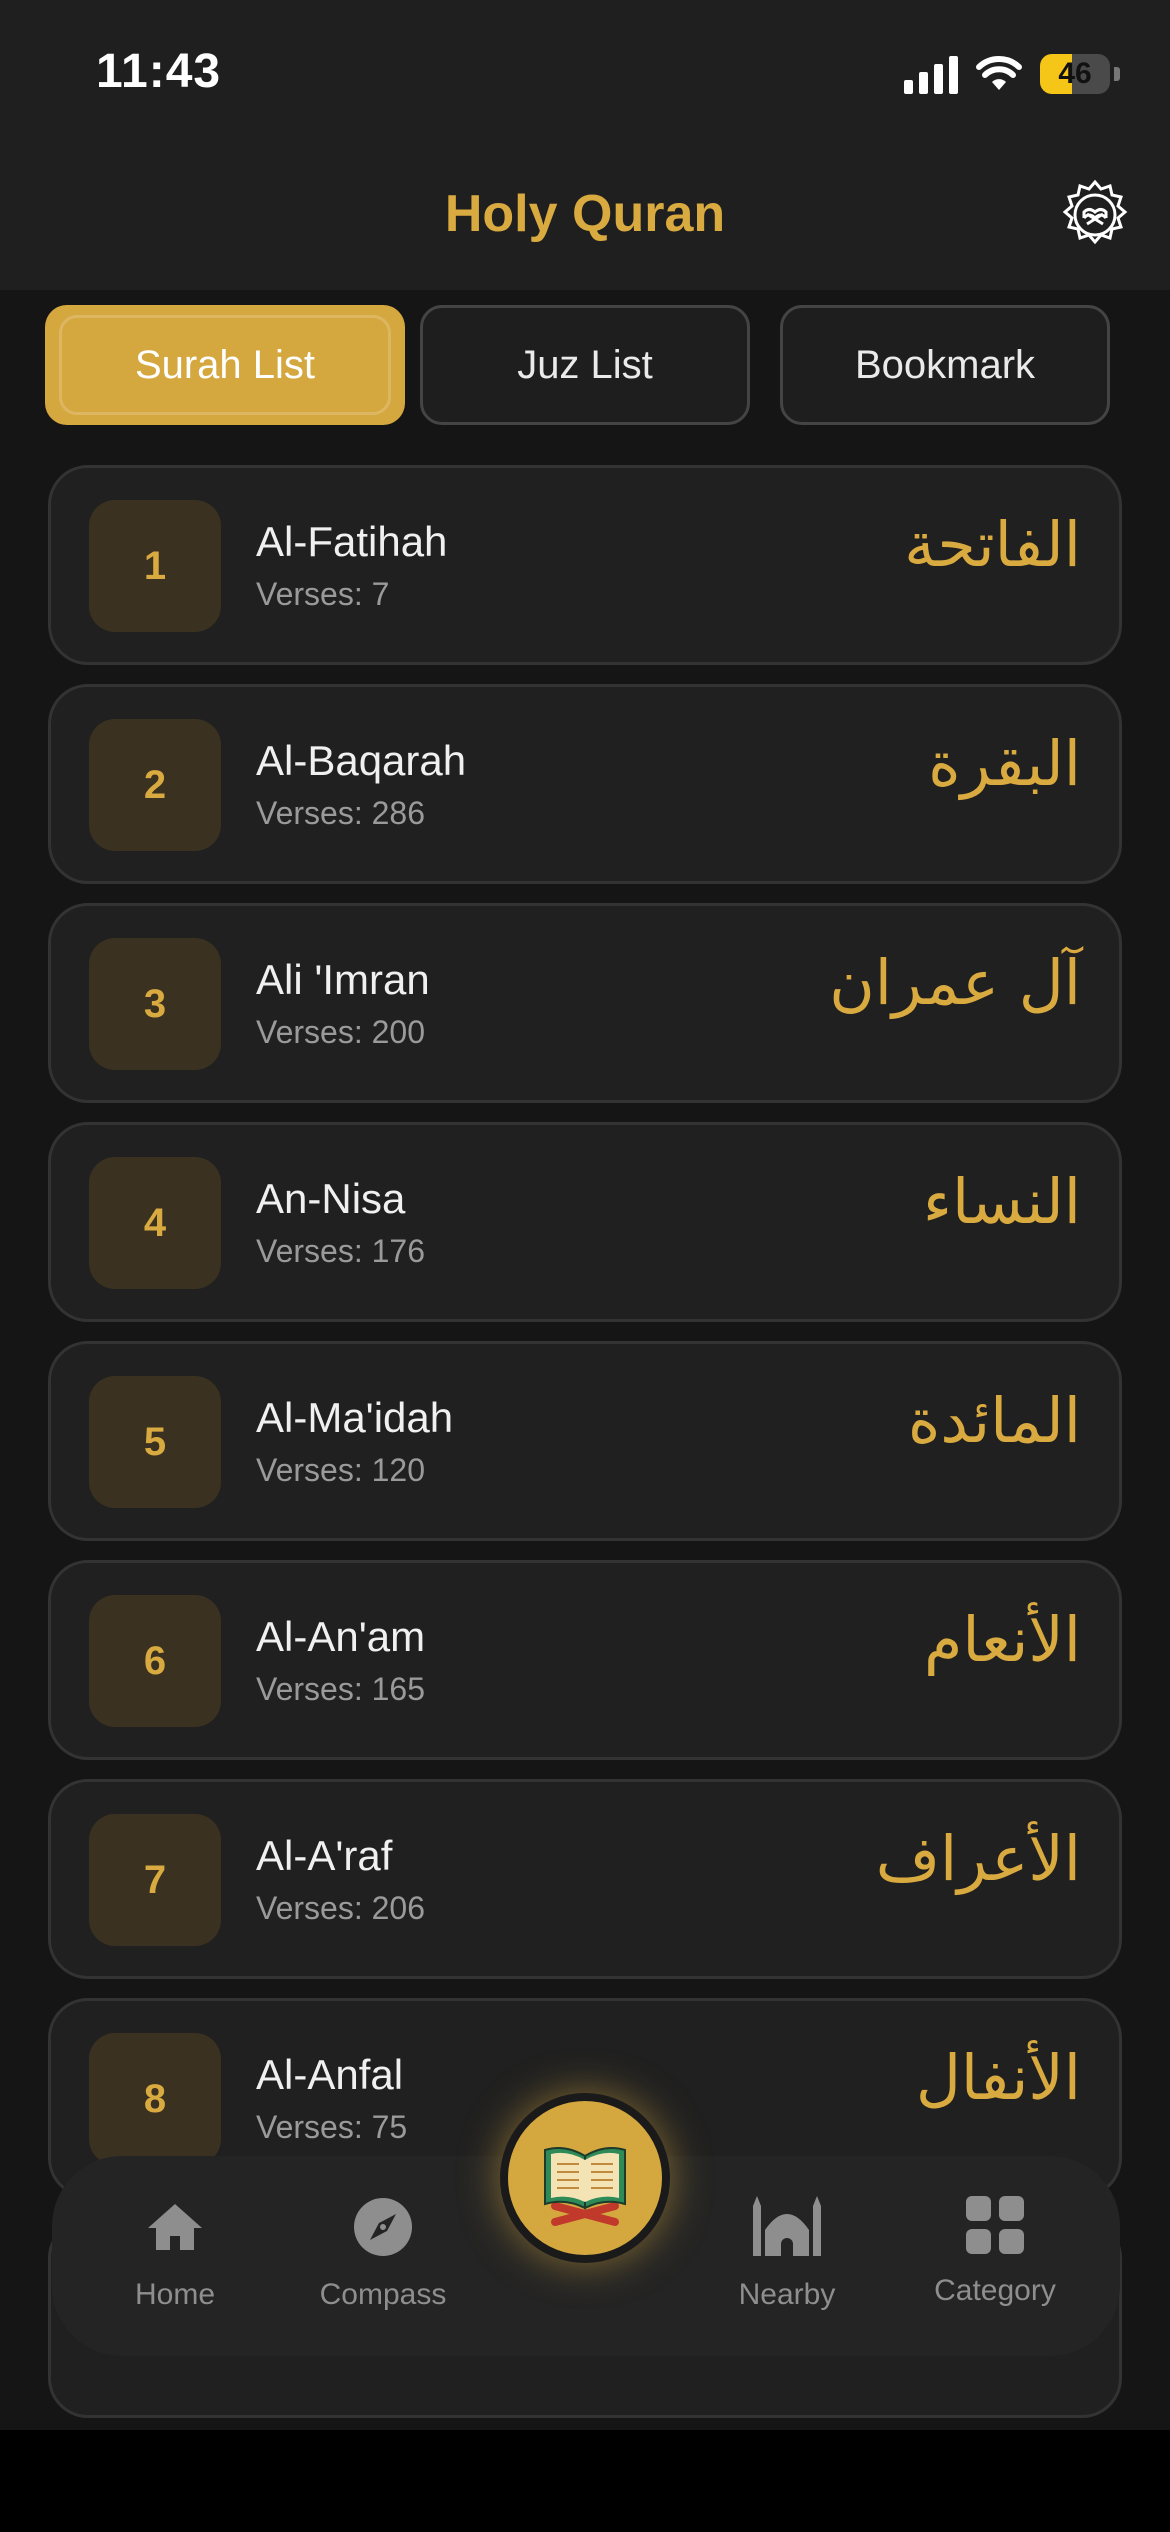  Describe the element at coordinates (155, 566) in the screenshot. I see `surah-number: 1` at that location.